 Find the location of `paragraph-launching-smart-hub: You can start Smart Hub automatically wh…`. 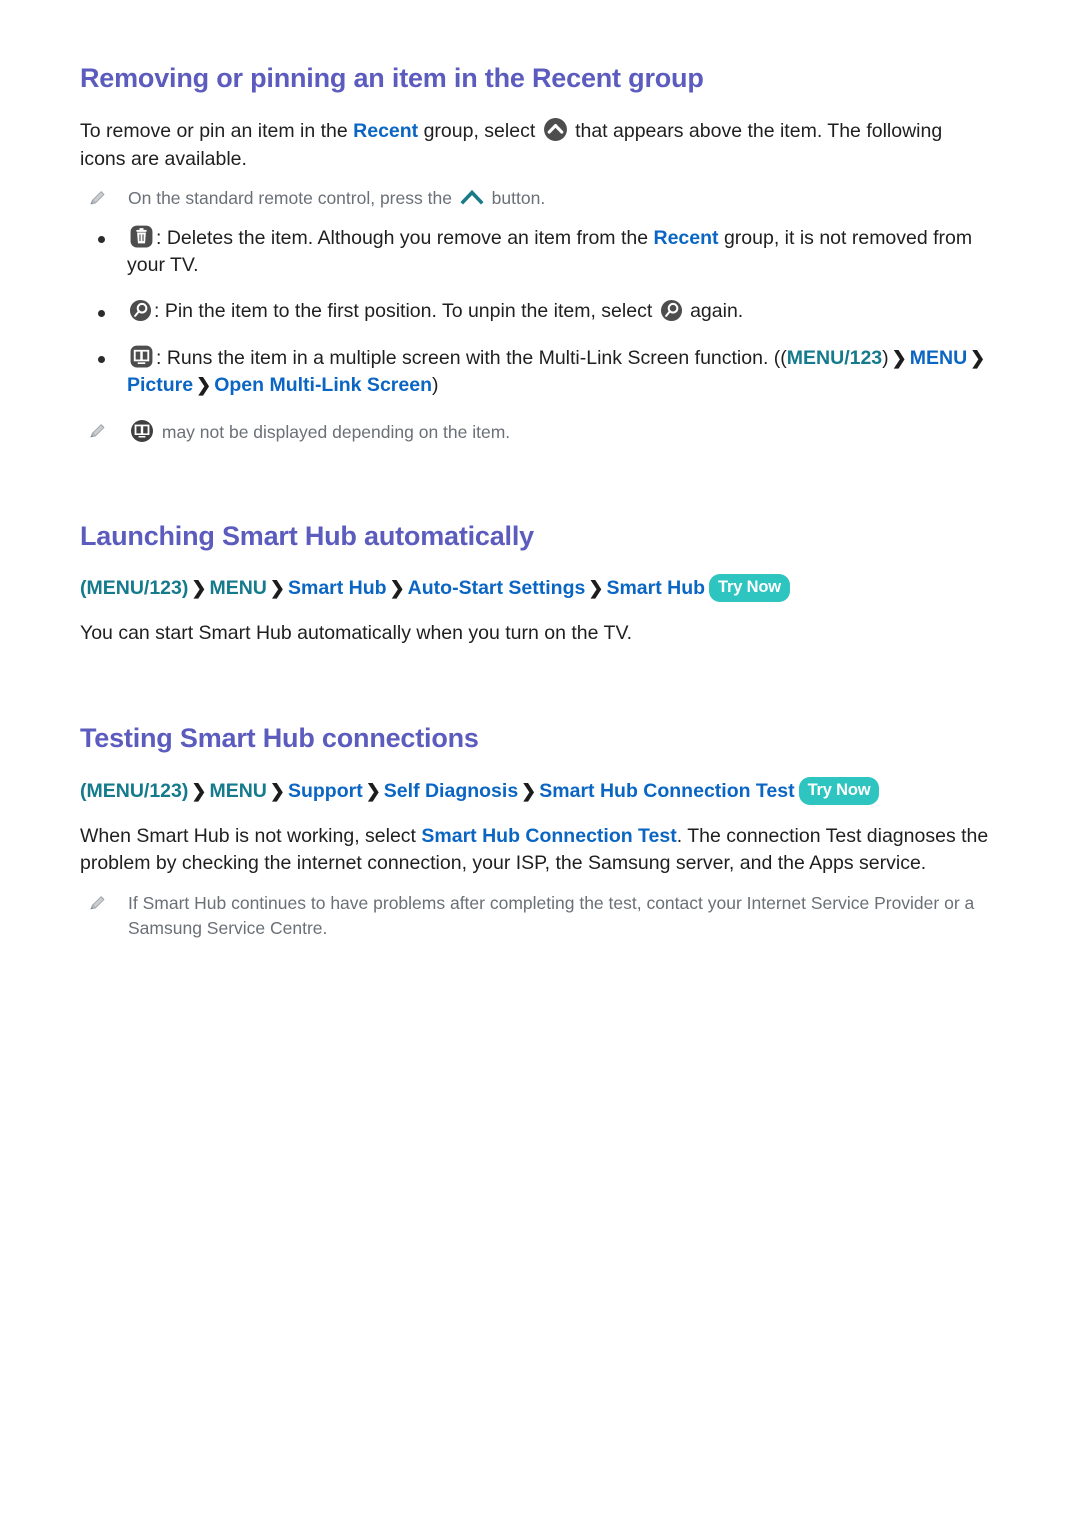

paragraph-launching-smart-hub: You can start Smart Hub automatically wh… is located at coordinates (356, 633).